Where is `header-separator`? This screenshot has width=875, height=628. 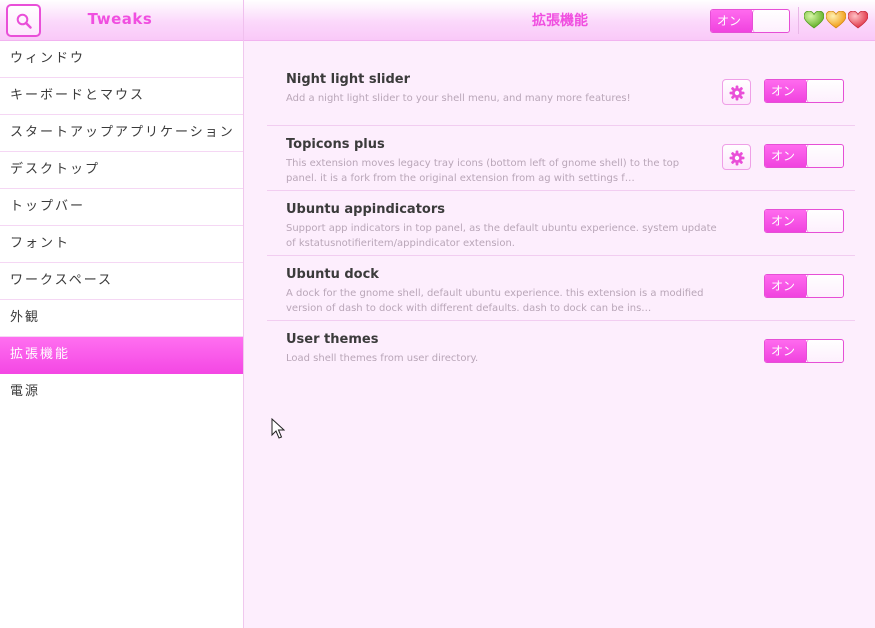
header-separator is located at coordinates (798, 20).